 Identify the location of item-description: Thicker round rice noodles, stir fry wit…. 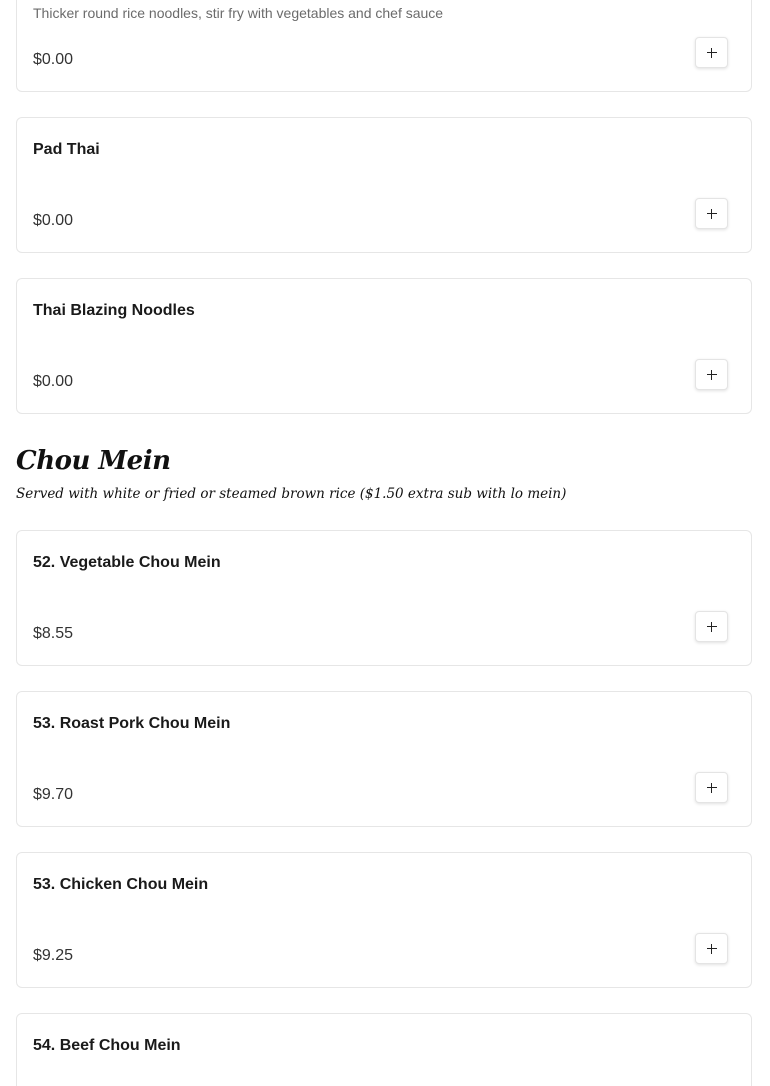
(238, 13).